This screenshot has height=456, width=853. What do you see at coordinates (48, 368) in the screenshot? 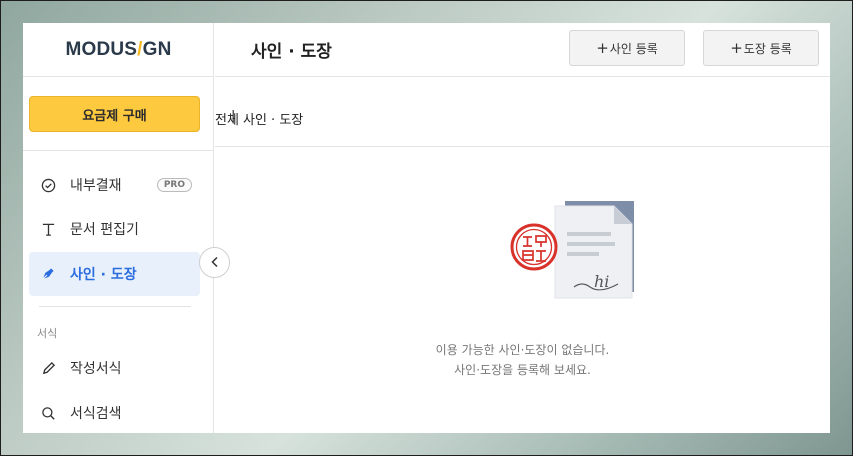
I see `pencil-icon` at bounding box center [48, 368].